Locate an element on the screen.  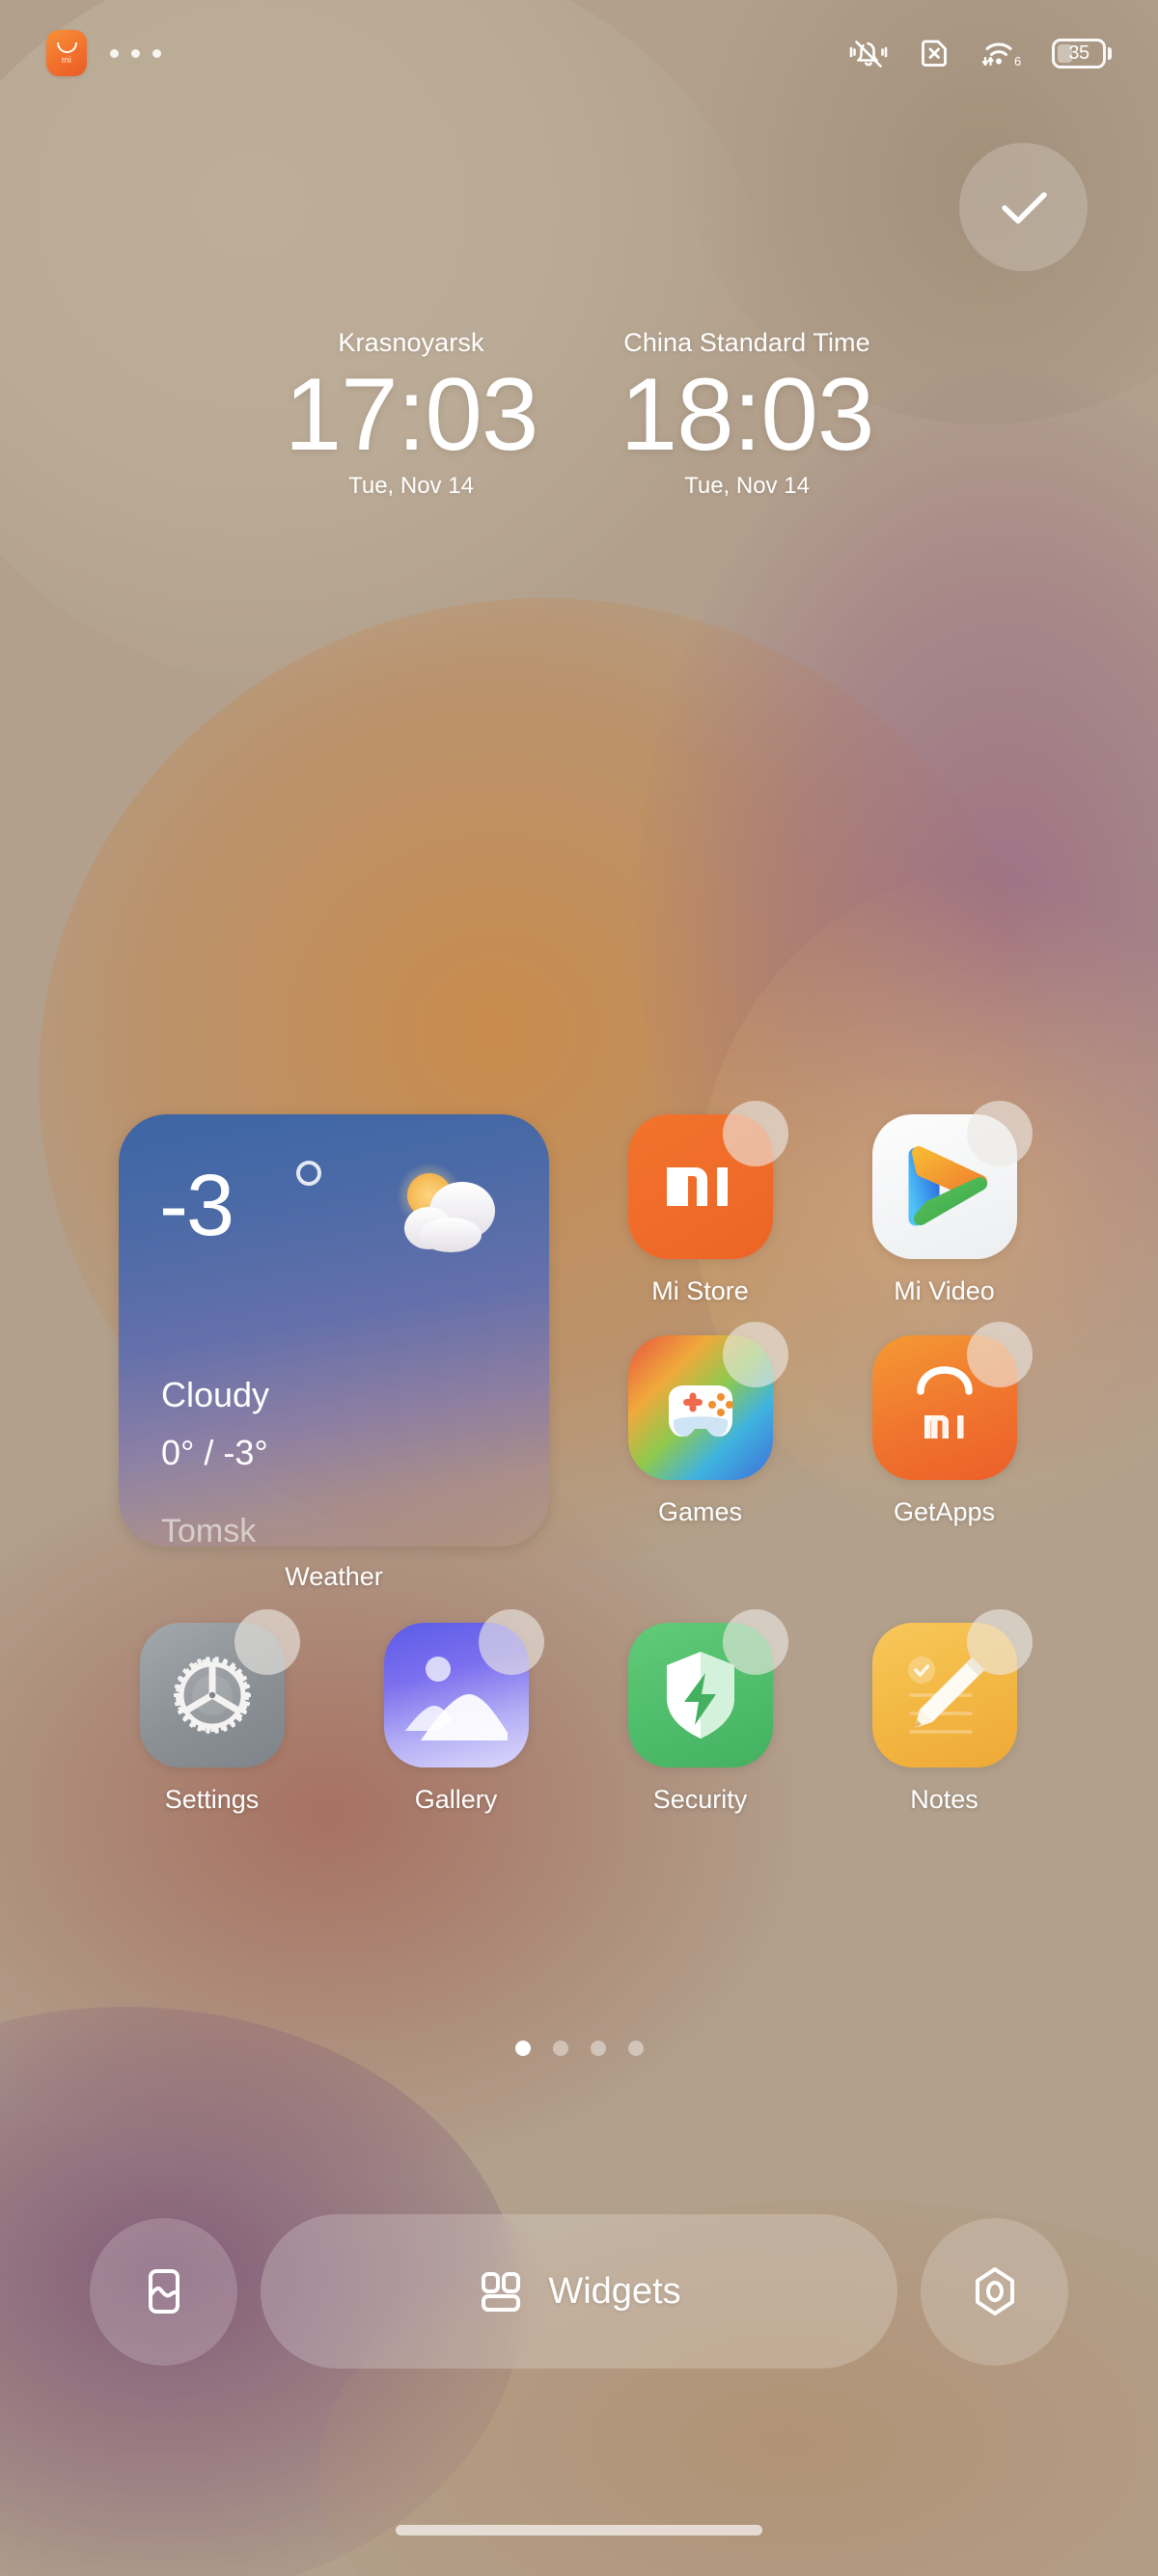
app-label: Games is located at coordinates (700, 1511).